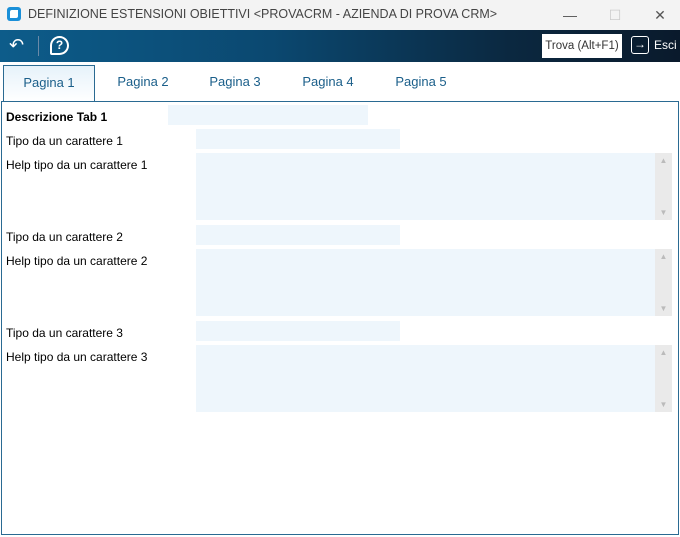  I want to click on help-1-label: Help tipo da un carattere 1, so click(77, 165).